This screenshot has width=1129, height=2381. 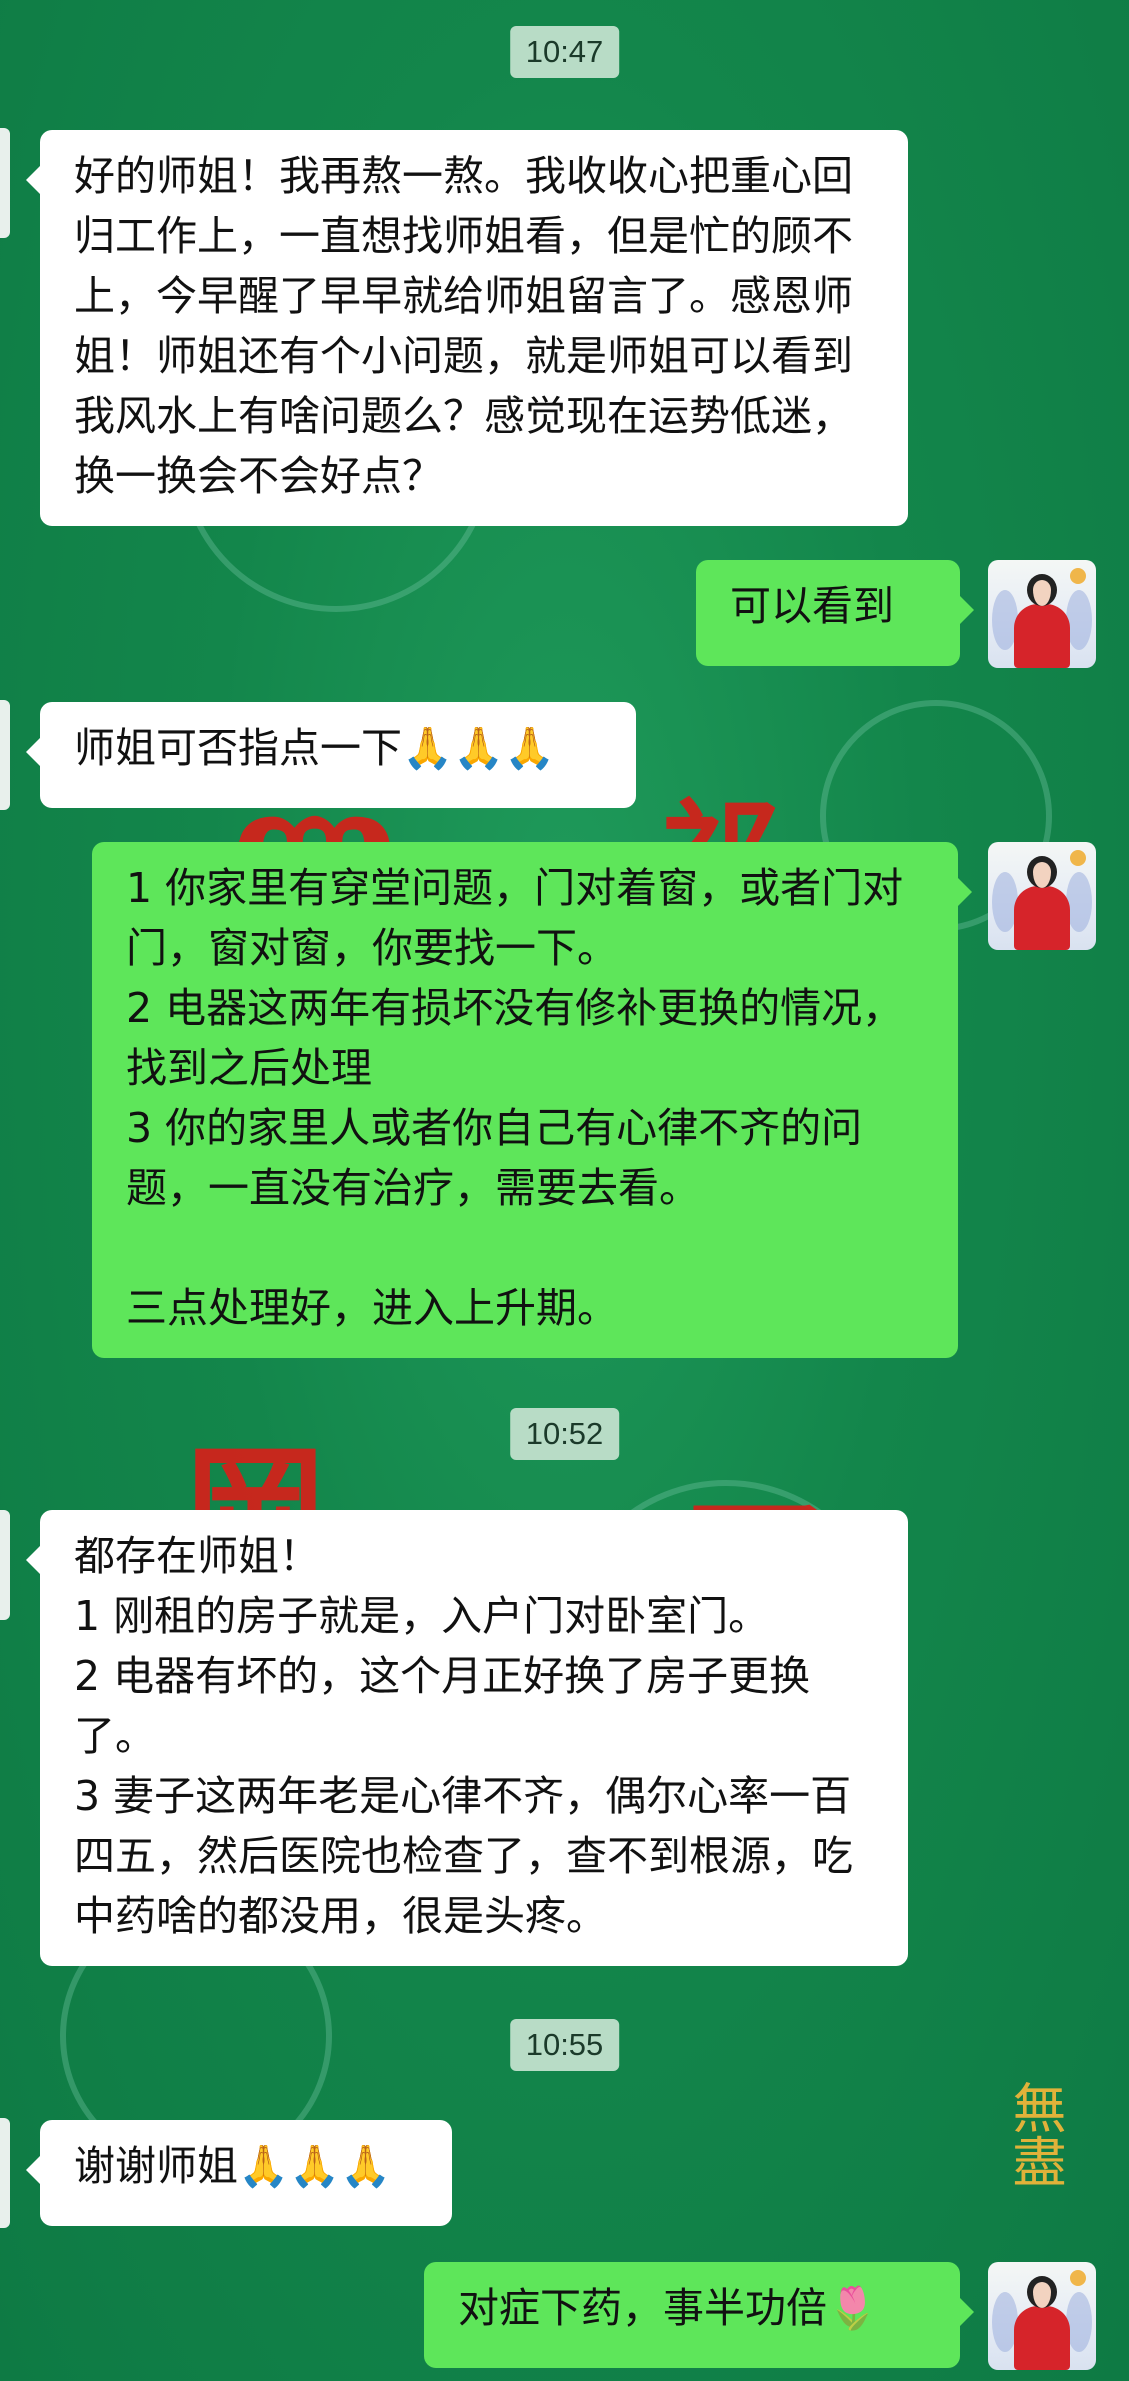 What do you see at coordinates (564, 2045) in the screenshot?
I see `timestamp: 10:55` at bounding box center [564, 2045].